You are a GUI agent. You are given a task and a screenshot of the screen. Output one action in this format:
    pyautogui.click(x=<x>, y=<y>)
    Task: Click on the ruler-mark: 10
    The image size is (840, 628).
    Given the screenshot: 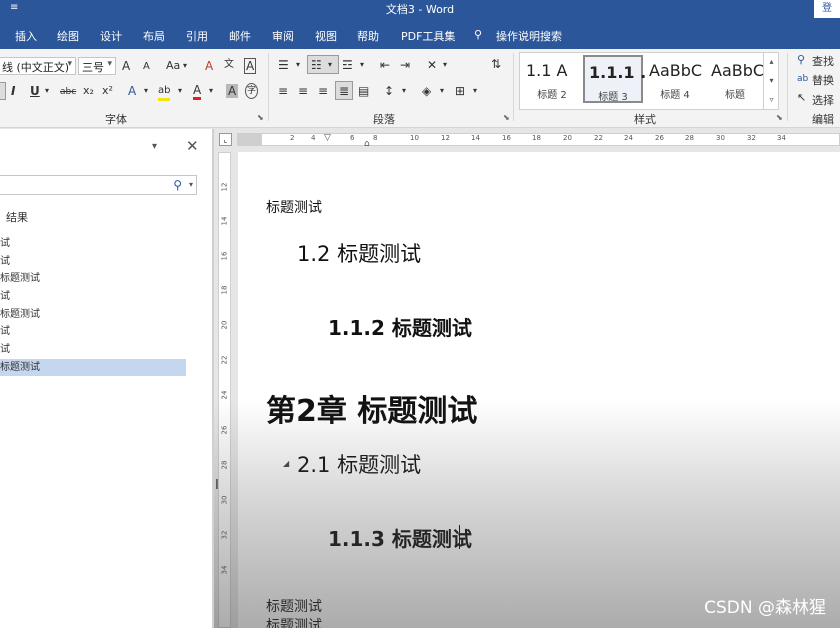 What is the action you would take?
    pyautogui.click(x=414, y=138)
    